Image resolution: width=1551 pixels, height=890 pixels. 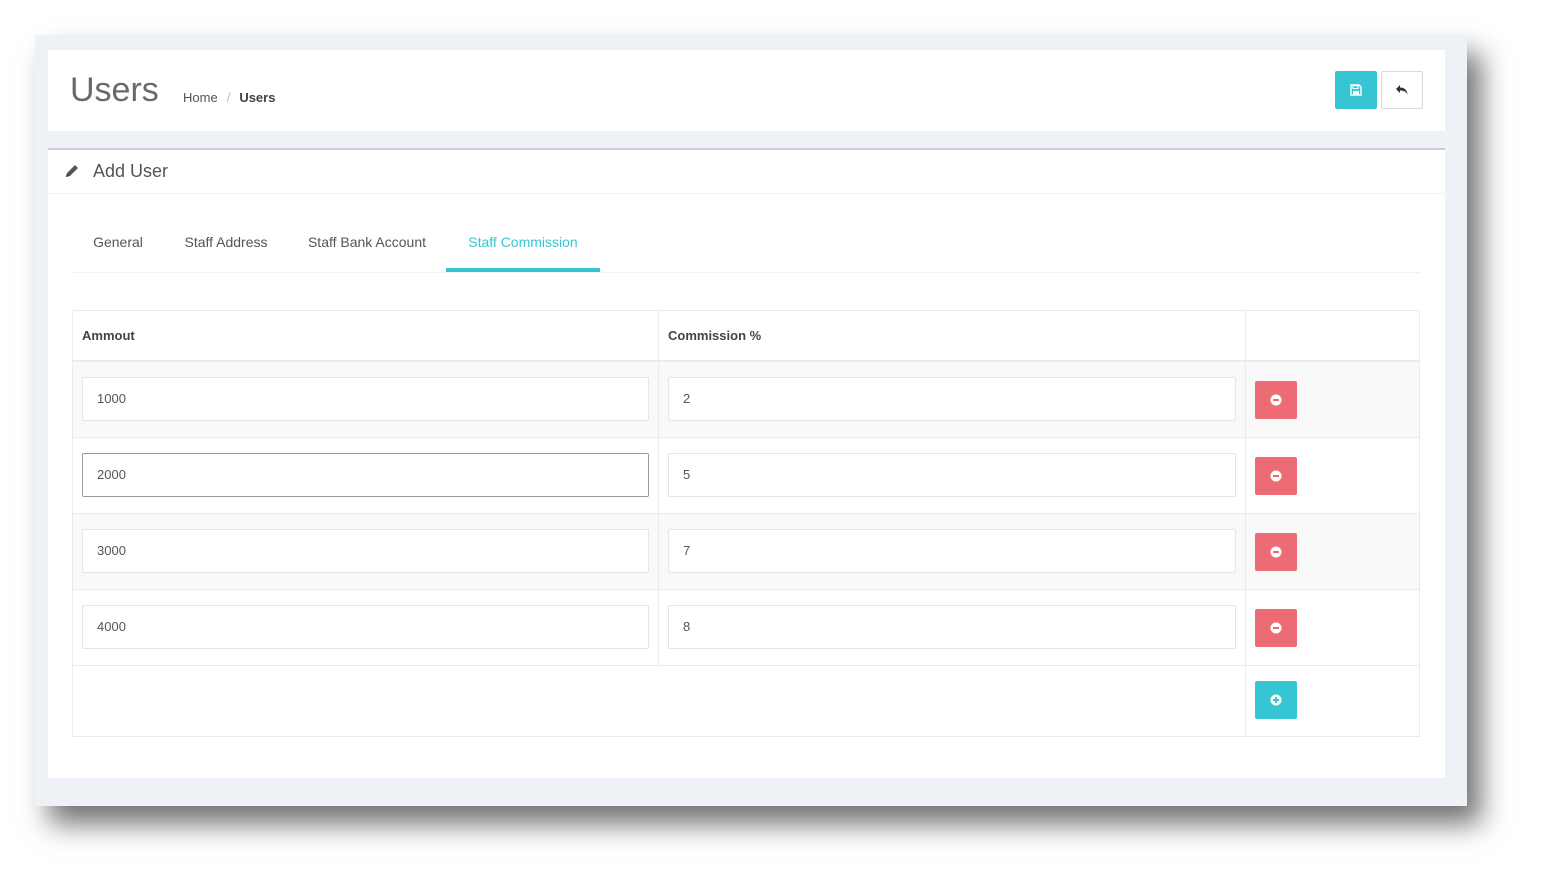 I want to click on amount-cell: 1000, so click(x=366, y=399).